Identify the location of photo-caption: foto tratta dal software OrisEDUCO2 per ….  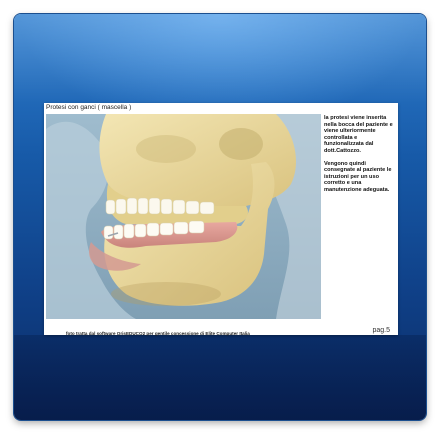
(158, 333).